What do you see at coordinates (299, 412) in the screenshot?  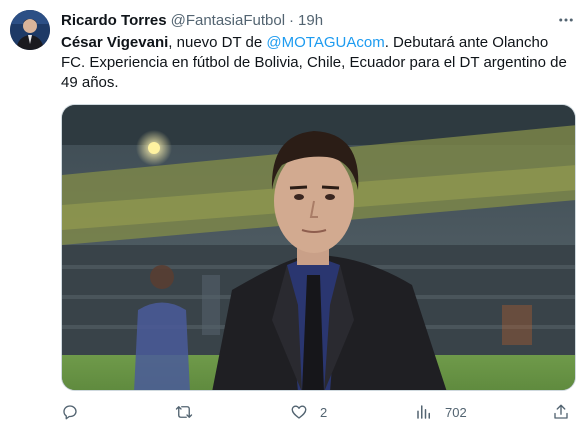 I see `like-icon` at bounding box center [299, 412].